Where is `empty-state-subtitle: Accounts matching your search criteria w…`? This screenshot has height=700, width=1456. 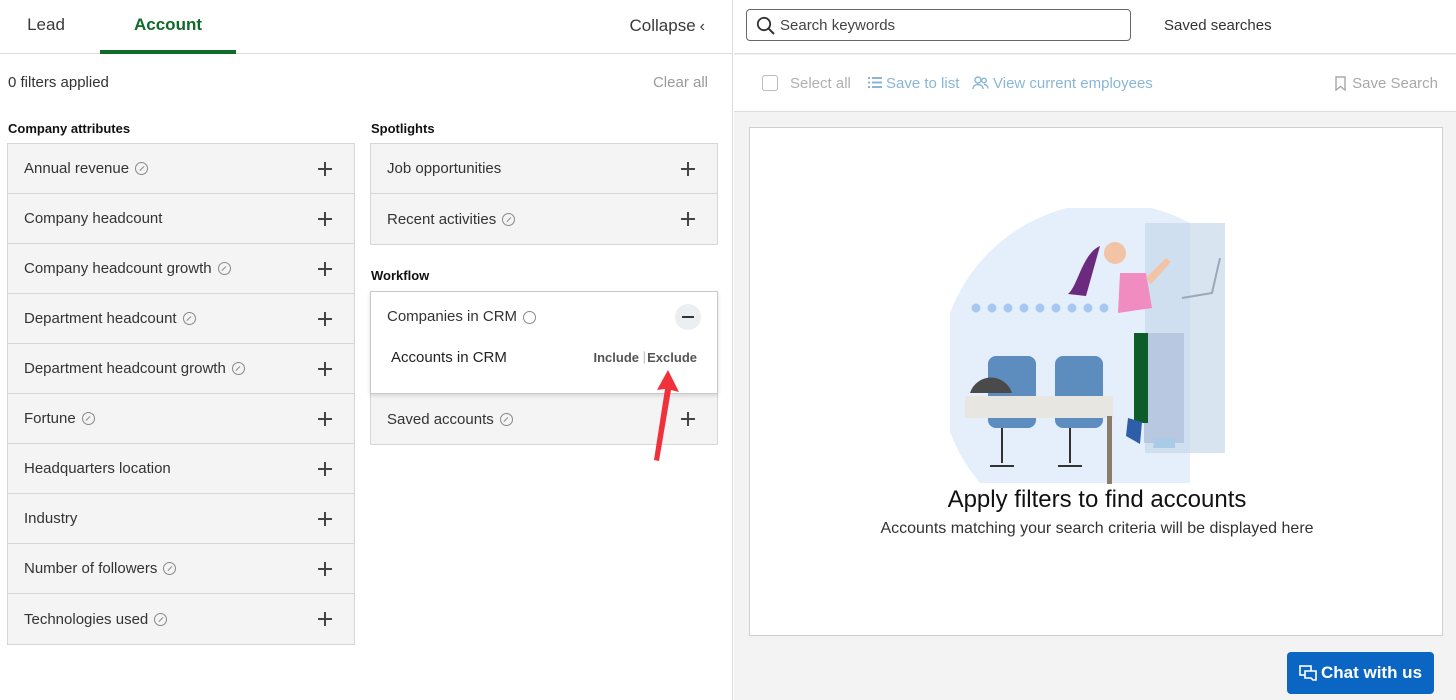
empty-state-subtitle: Accounts matching your search criteria w… is located at coordinates (1097, 528).